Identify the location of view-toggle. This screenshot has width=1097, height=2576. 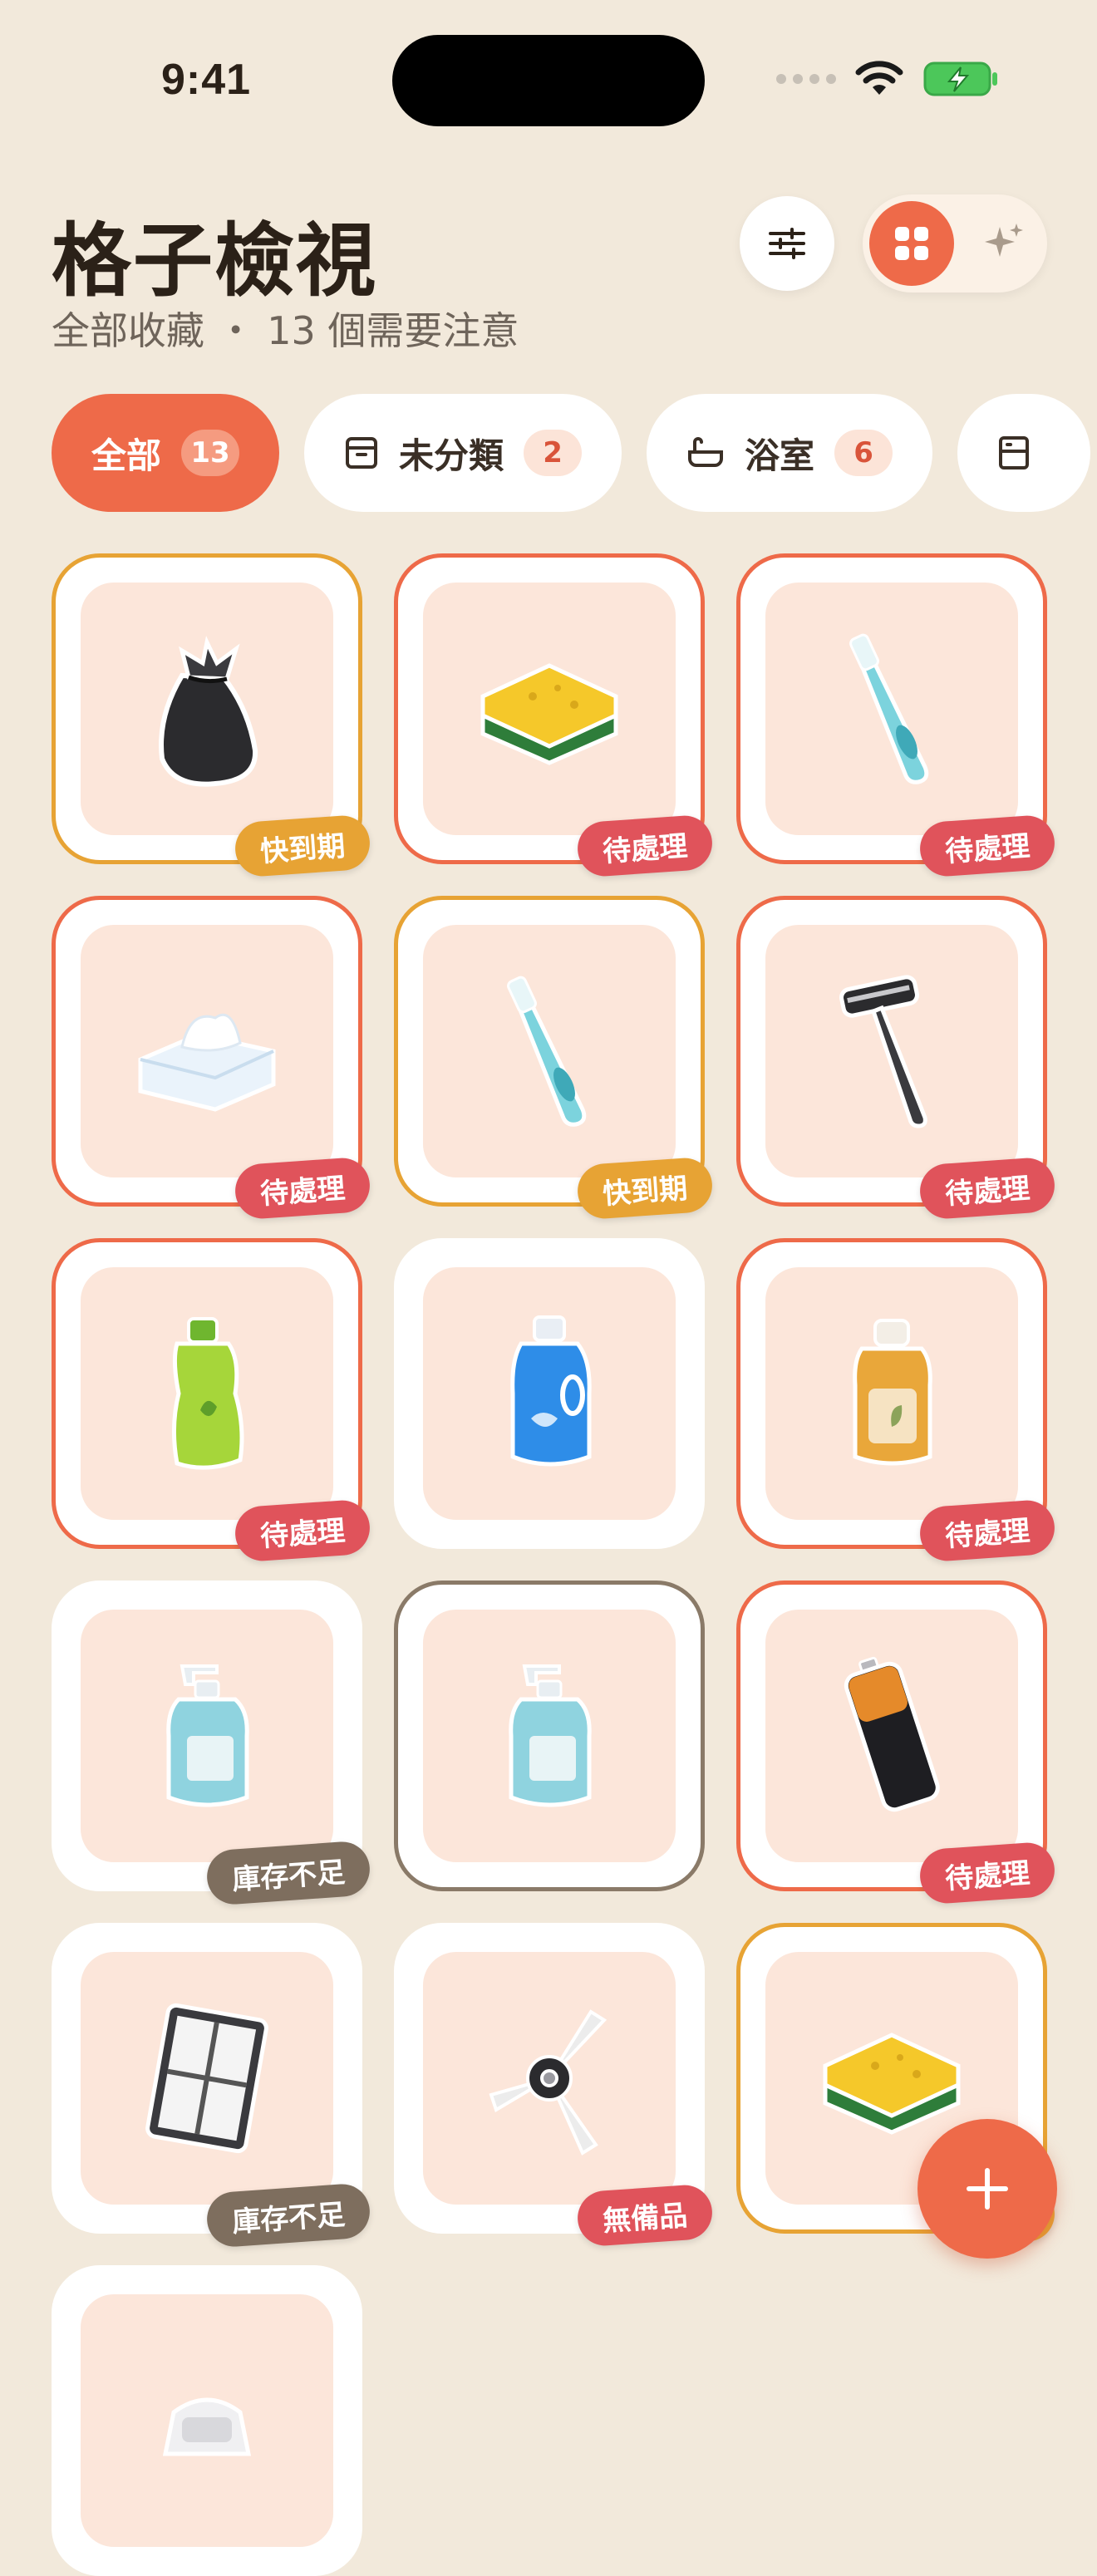
(955, 244).